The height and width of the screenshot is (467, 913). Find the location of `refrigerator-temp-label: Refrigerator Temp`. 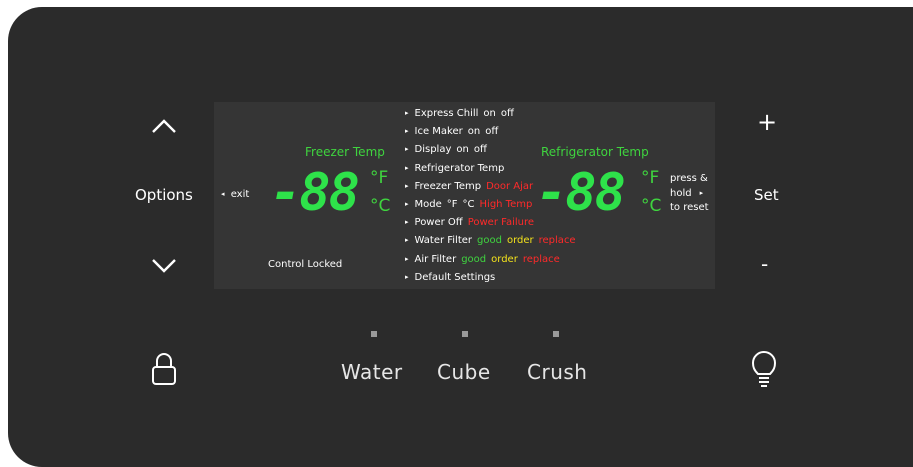

refrigerator-temp-label: Refrigerator Temp is located at coordinates (595, 152).